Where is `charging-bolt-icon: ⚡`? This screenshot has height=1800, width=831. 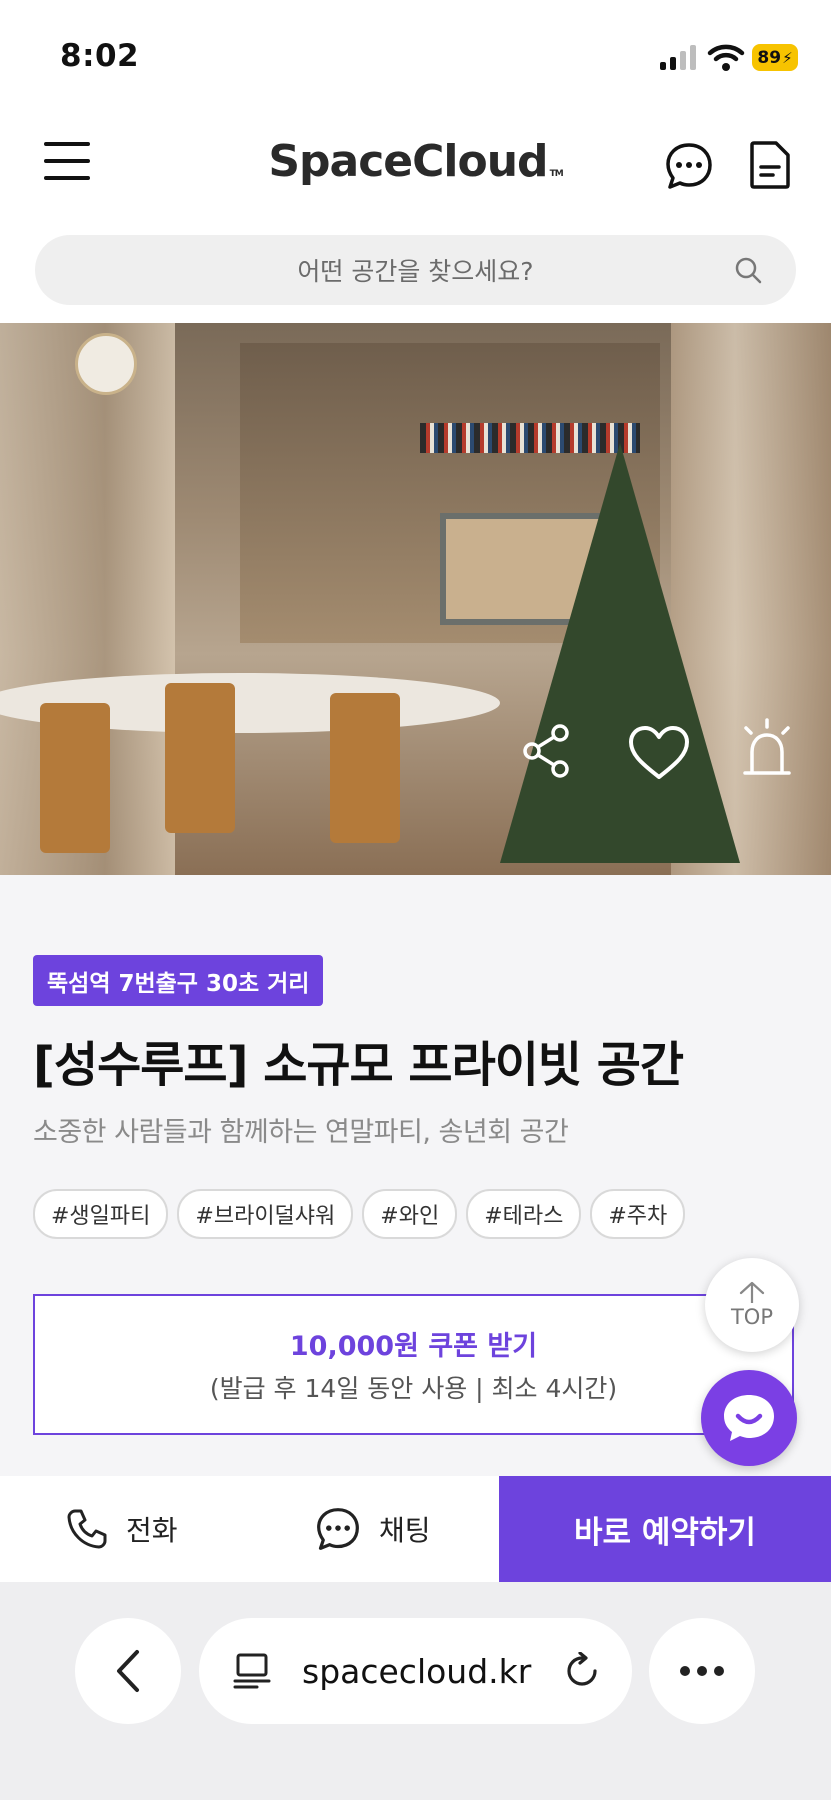
charging-bolt-icon: ⚡ is located at coordinates (787, 57).